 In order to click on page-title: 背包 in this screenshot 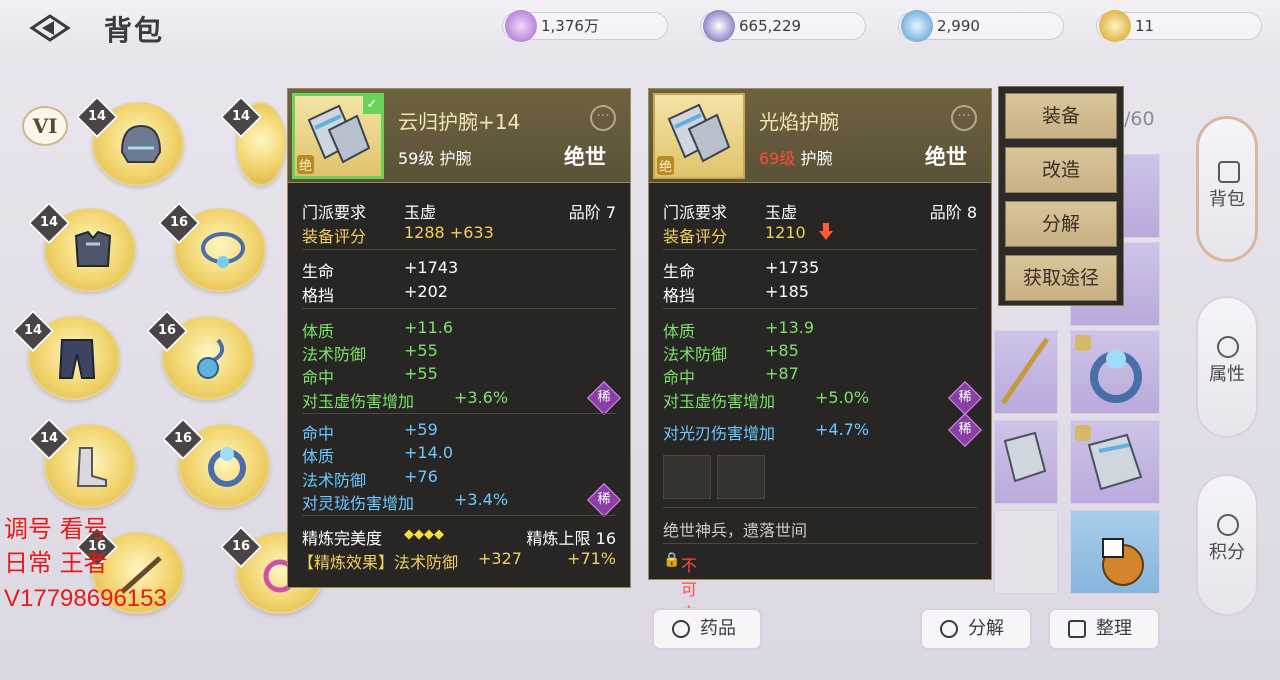, I will do `click(134, 30)`.